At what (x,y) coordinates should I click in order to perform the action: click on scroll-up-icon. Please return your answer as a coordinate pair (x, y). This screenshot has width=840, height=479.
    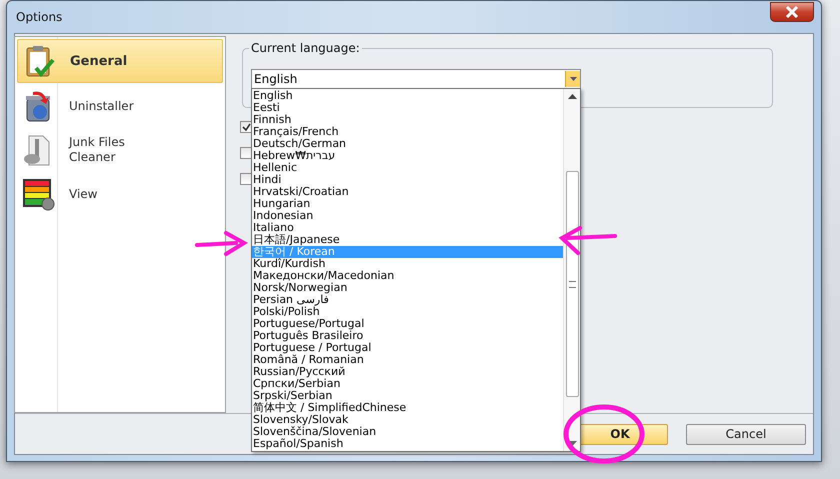
    Looking at the image, I should click on (572, 96).